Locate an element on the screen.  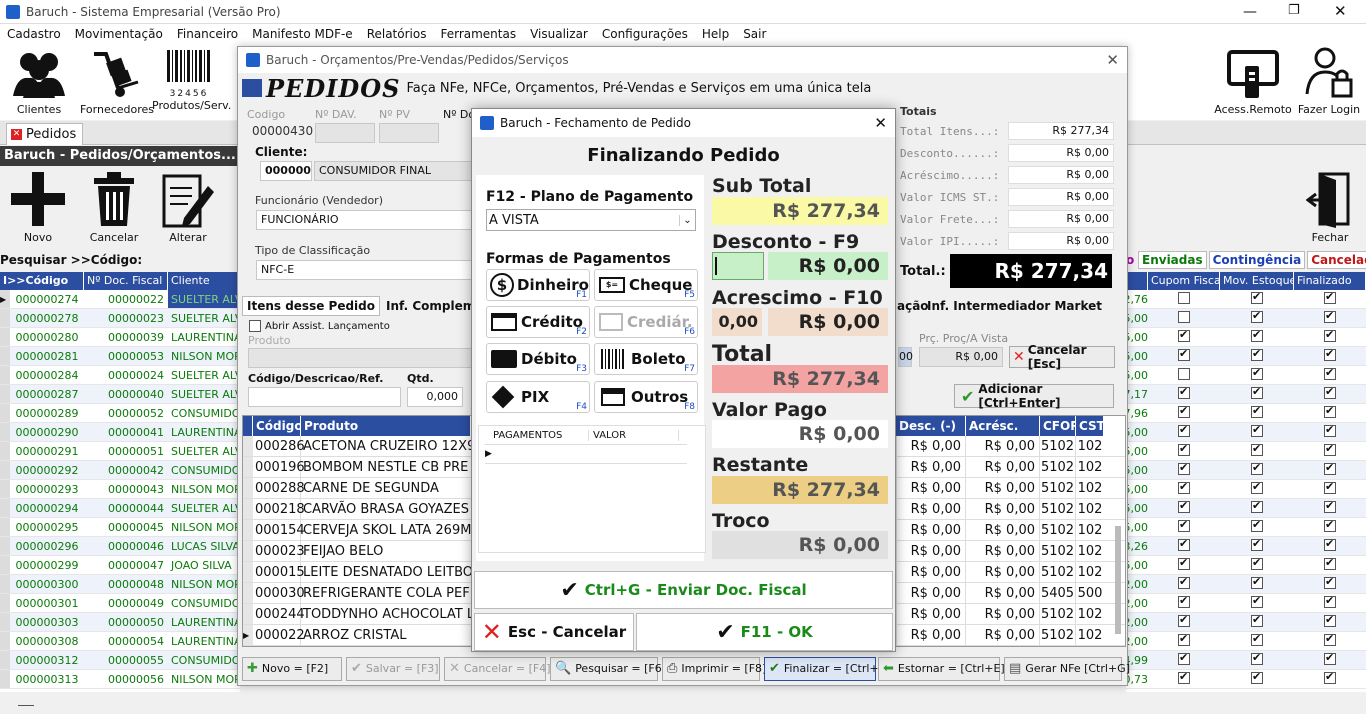
table-row: 000000284 00000024 SUELTER ALV is located at coordinates (120, 375).